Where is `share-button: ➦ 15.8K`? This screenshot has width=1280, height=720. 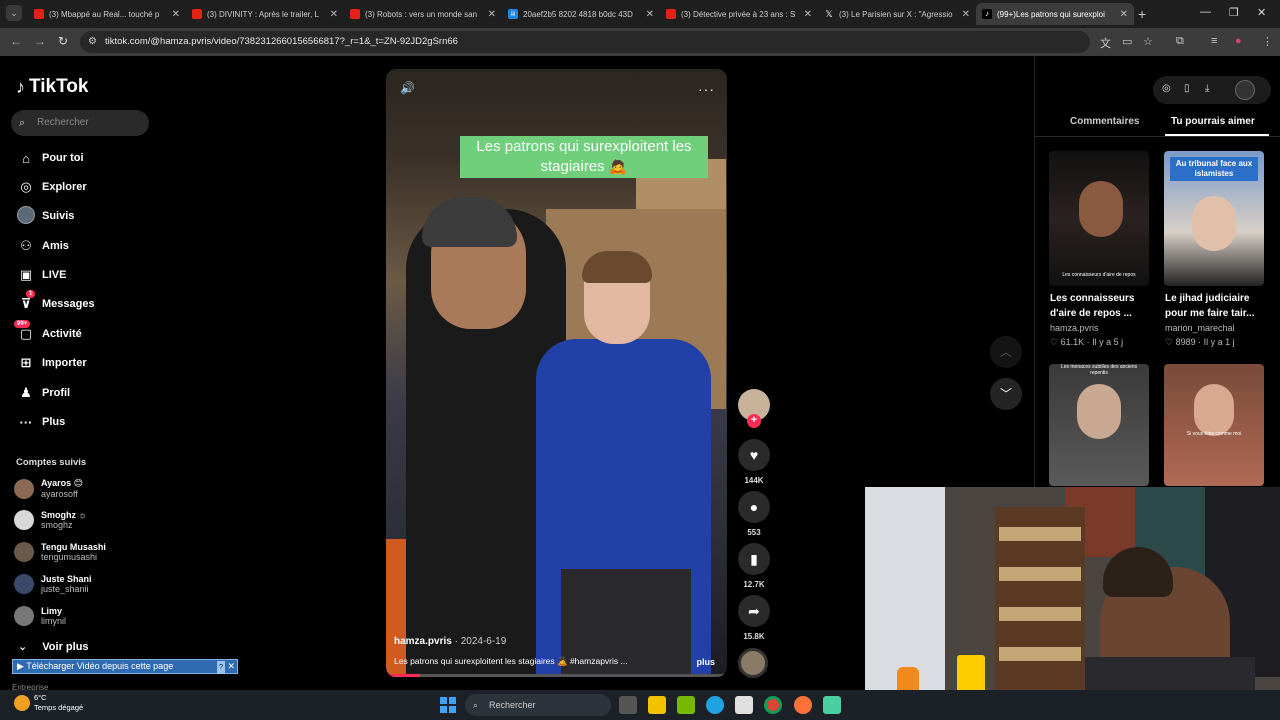 share-button: ➦ 15.8K is located at coordinates (754, 618).